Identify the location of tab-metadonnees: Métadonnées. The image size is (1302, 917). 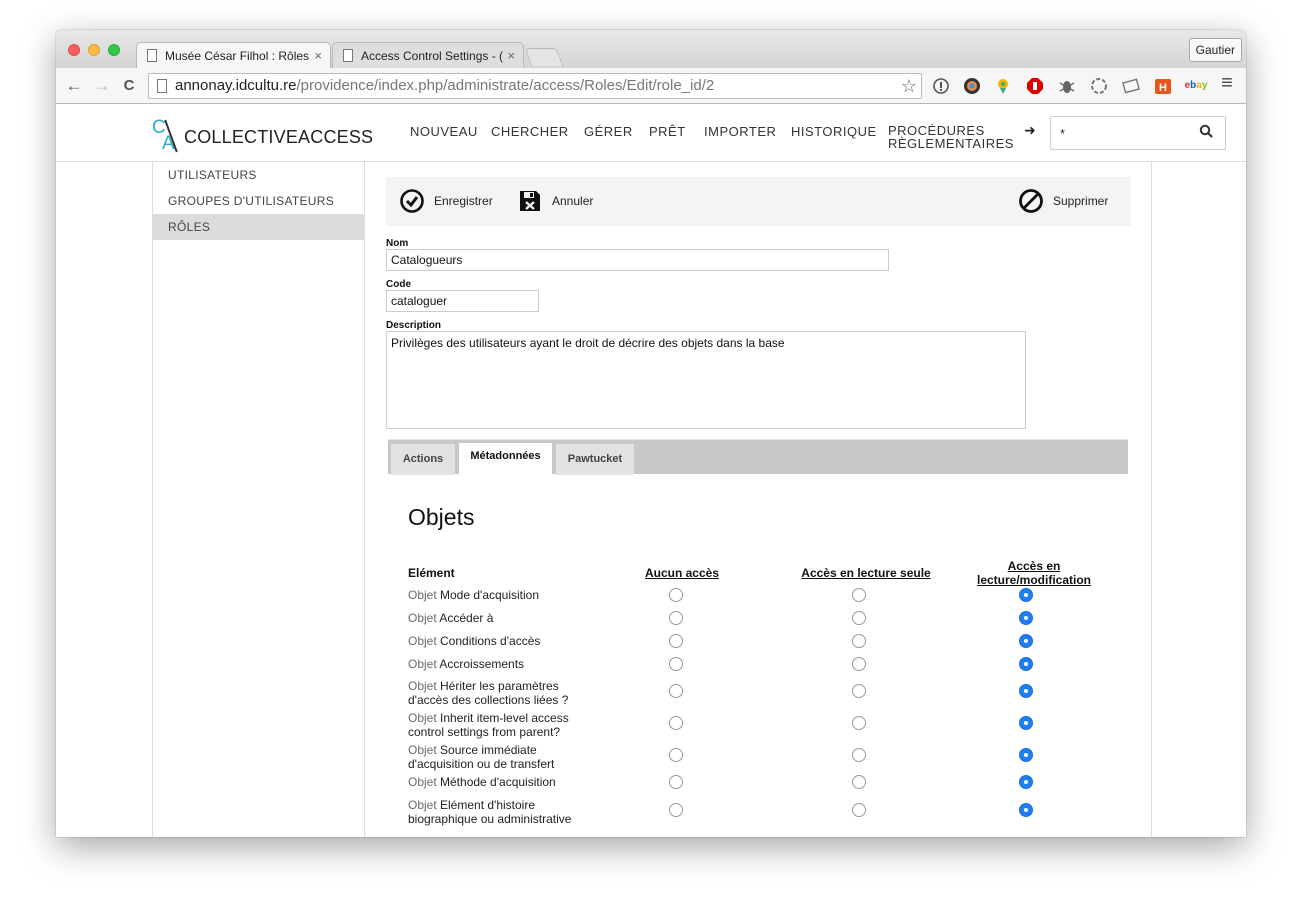
(505, 459).